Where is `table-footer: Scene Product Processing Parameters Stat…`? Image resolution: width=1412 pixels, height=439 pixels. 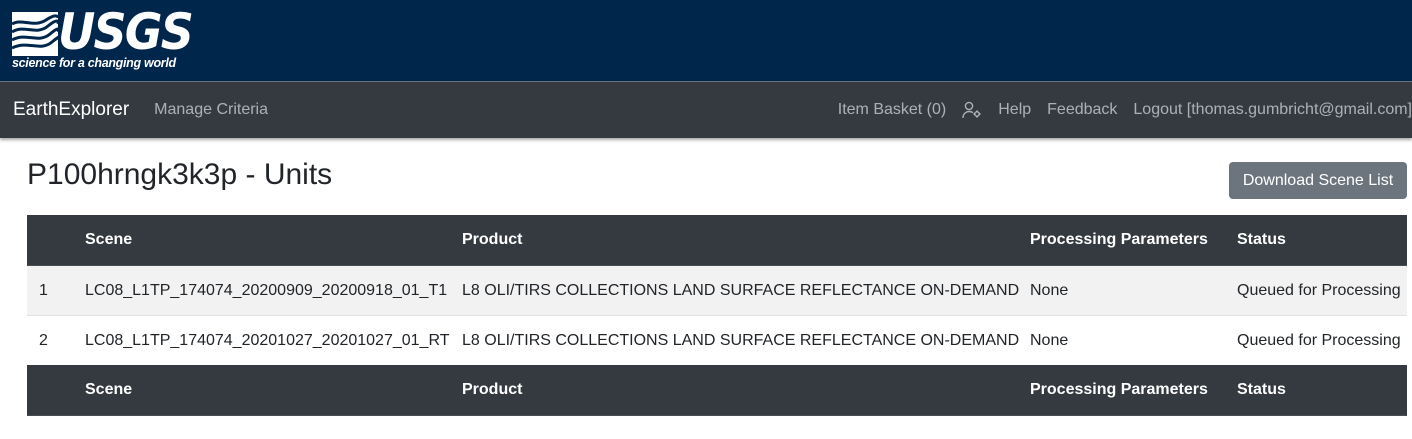
table-footer: Scene Product Processing Parameters Stat… is located at coordinates (717, 390).